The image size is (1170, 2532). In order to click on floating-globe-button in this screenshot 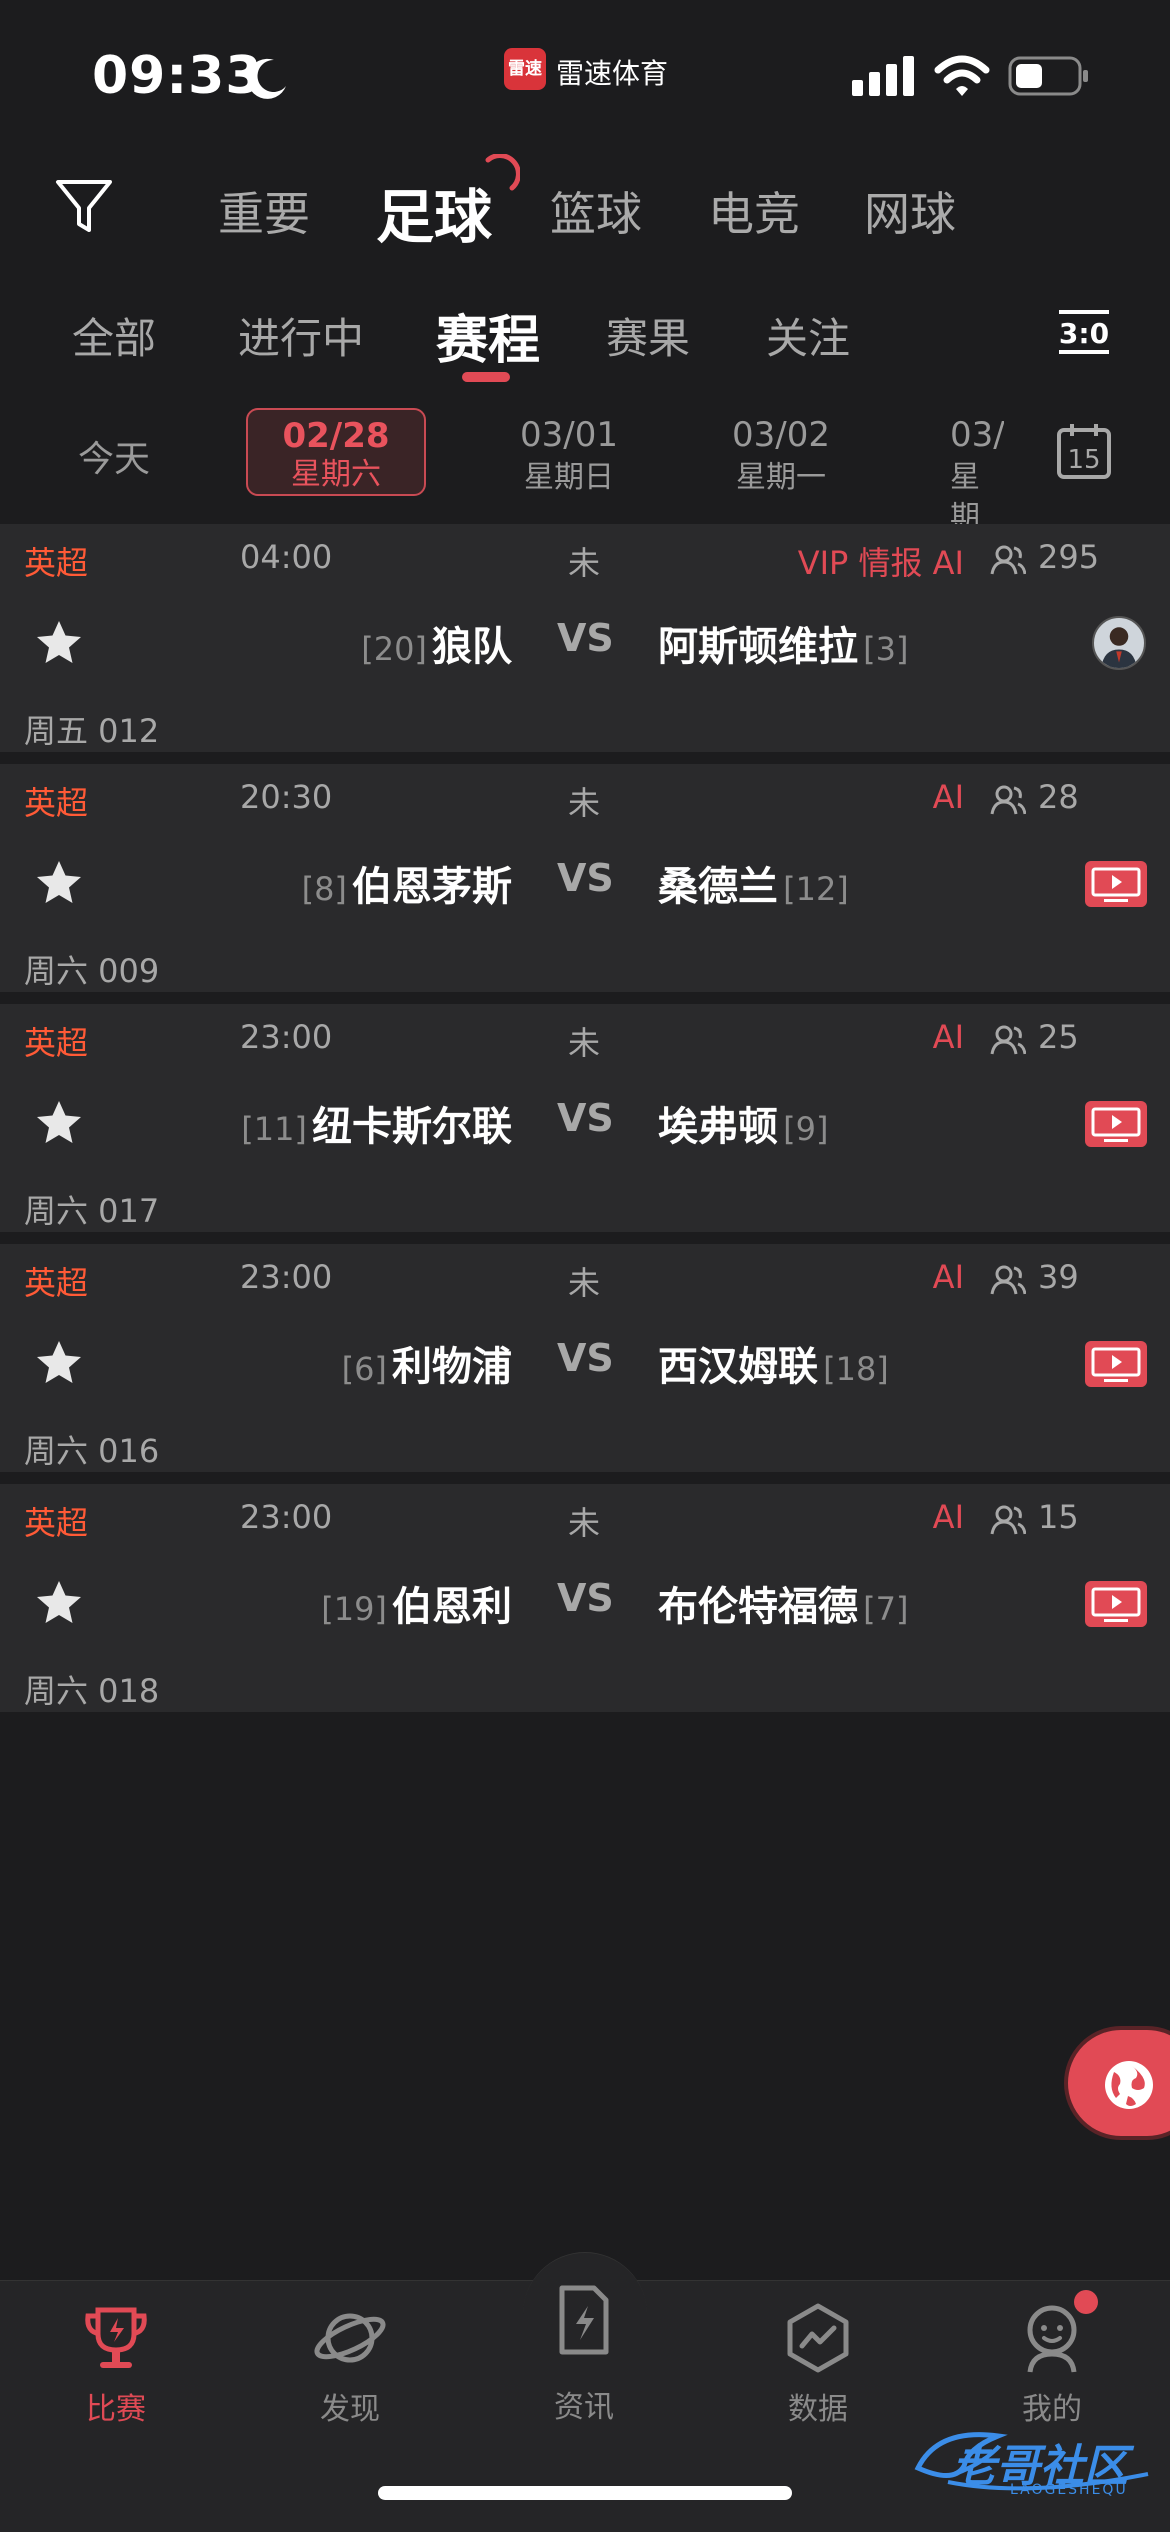, I will do `click(1117, 2083)`.